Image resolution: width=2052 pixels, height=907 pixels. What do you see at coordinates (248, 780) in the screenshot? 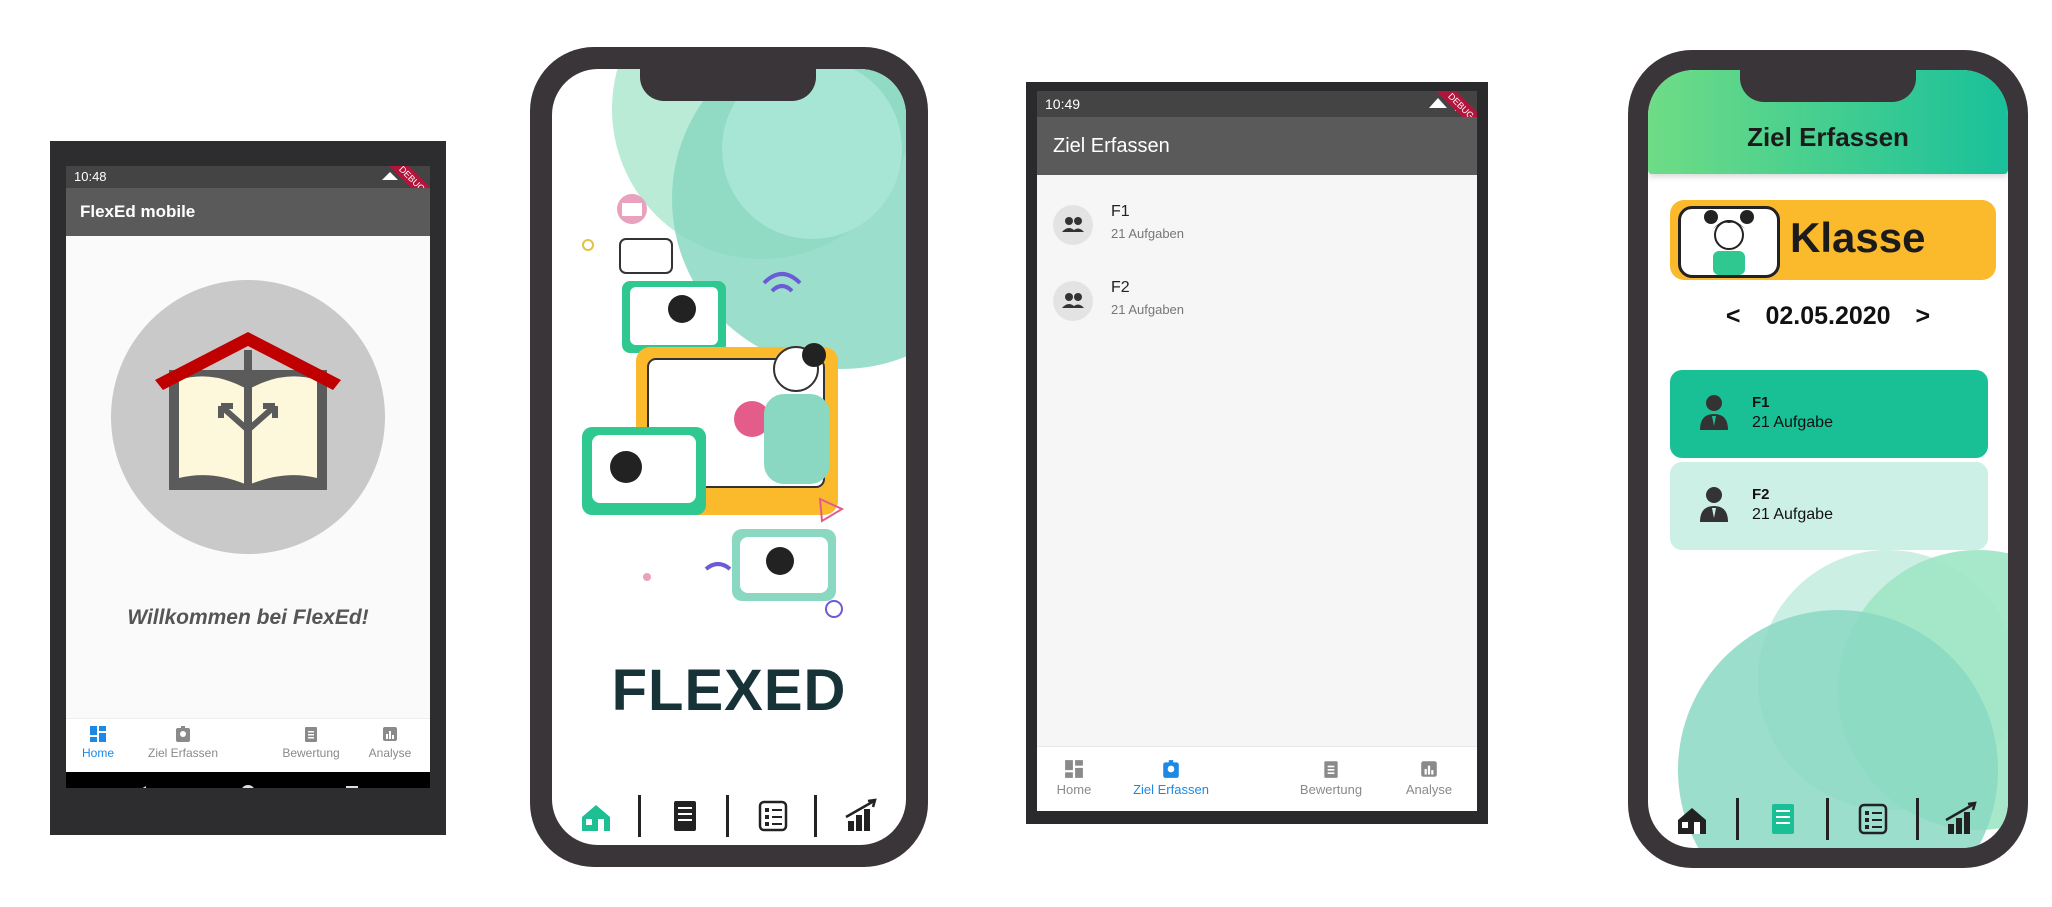
I see `system-nav-bar` at bounding box center [248, 780].